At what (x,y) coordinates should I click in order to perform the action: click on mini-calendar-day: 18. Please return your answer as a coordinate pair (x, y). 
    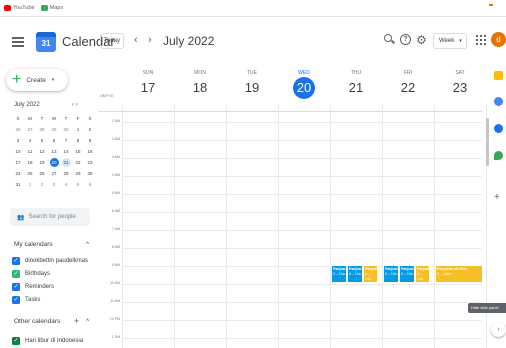
    Looking at the image, I should click on (30, 162).